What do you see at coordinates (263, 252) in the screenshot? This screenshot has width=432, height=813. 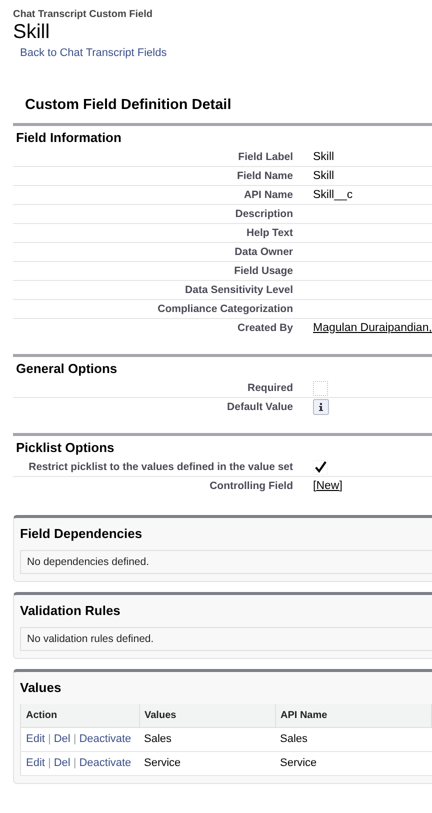 I see `field-label: Data Owner` at bounding box center [263, 252].